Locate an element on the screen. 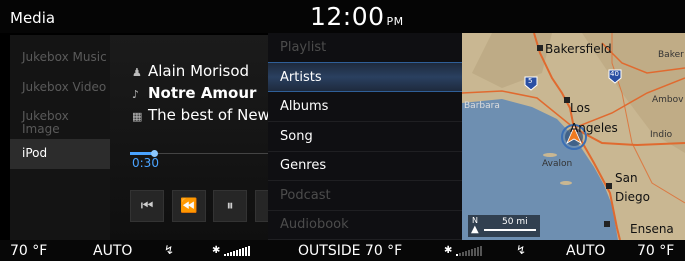 The image size is (685, 261). rewind-button: ⏪ is located at coordinates (189, 206).